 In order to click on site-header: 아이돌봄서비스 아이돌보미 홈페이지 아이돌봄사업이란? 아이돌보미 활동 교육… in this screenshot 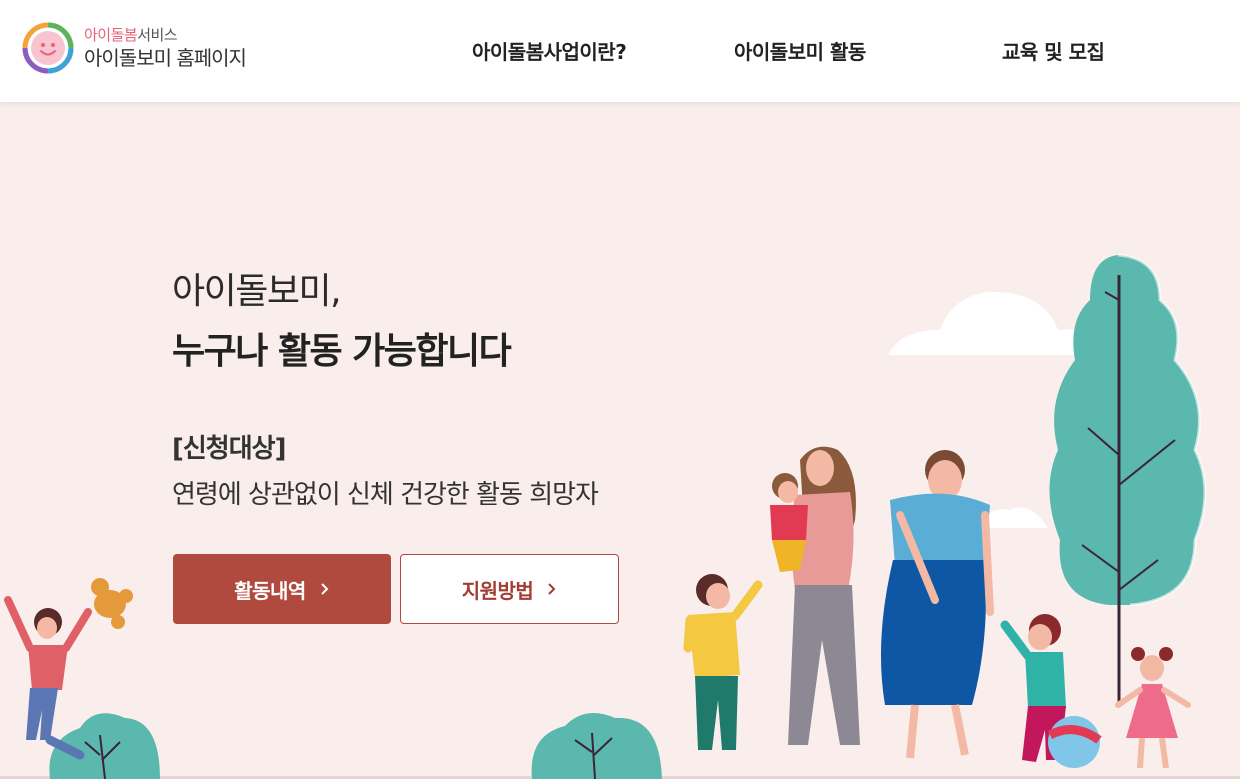, I will do `click(620, 51)`.